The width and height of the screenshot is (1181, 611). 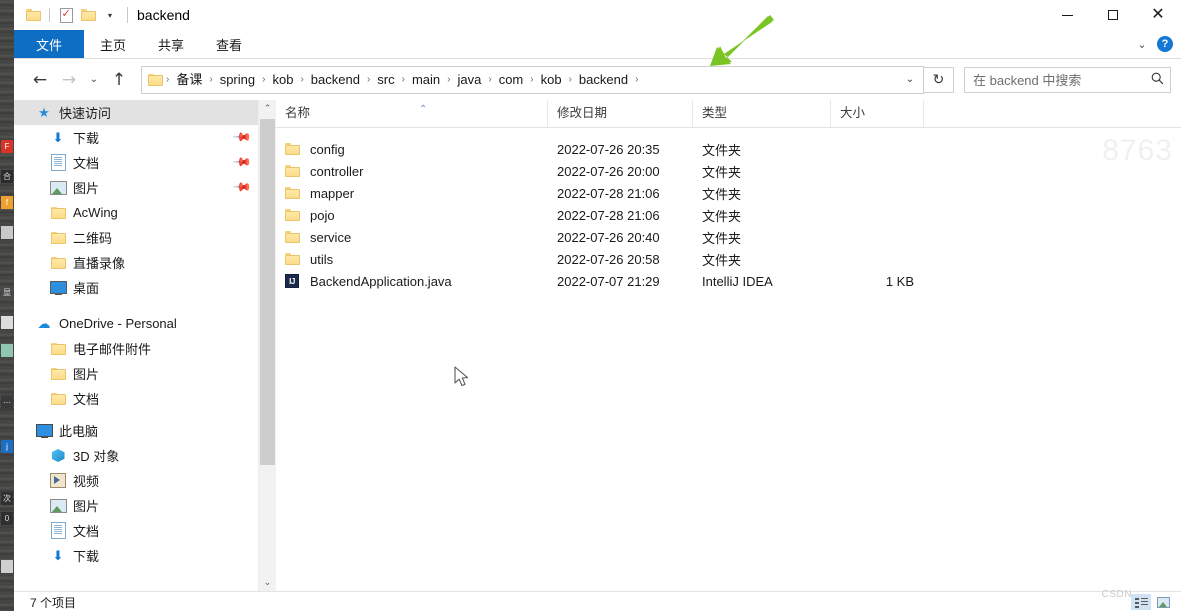 I want to click on address-history-dropdown: ⌄, so click(x=910, y=80).